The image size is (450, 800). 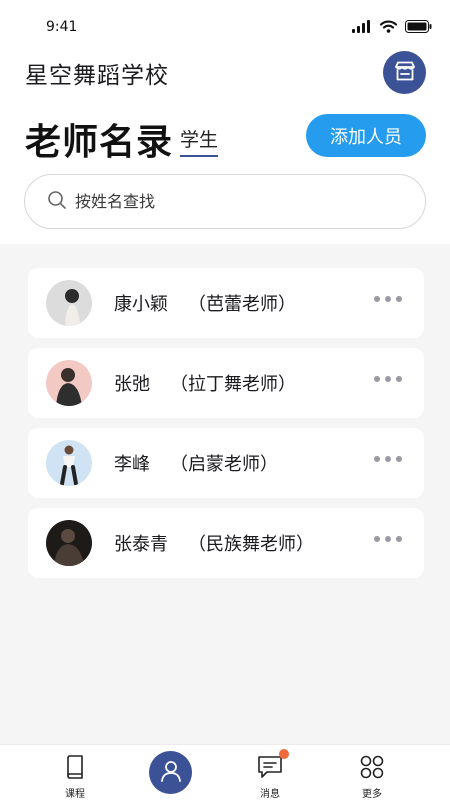 I want to click on status-icons, so click(x=392, y=27).